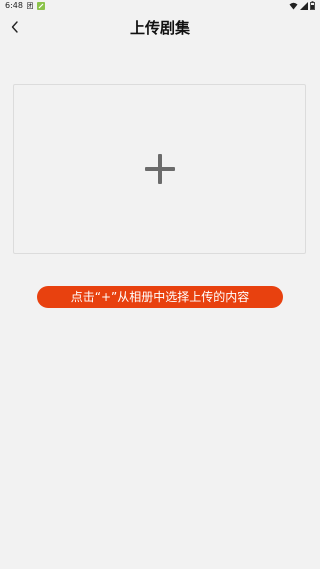 This screenshot has height=569, width=320. Describe the element at coordinates (160, 297) in the screenshot. I see `hint-pill: 点击“+”从相册中选择上传的内容` at that location.